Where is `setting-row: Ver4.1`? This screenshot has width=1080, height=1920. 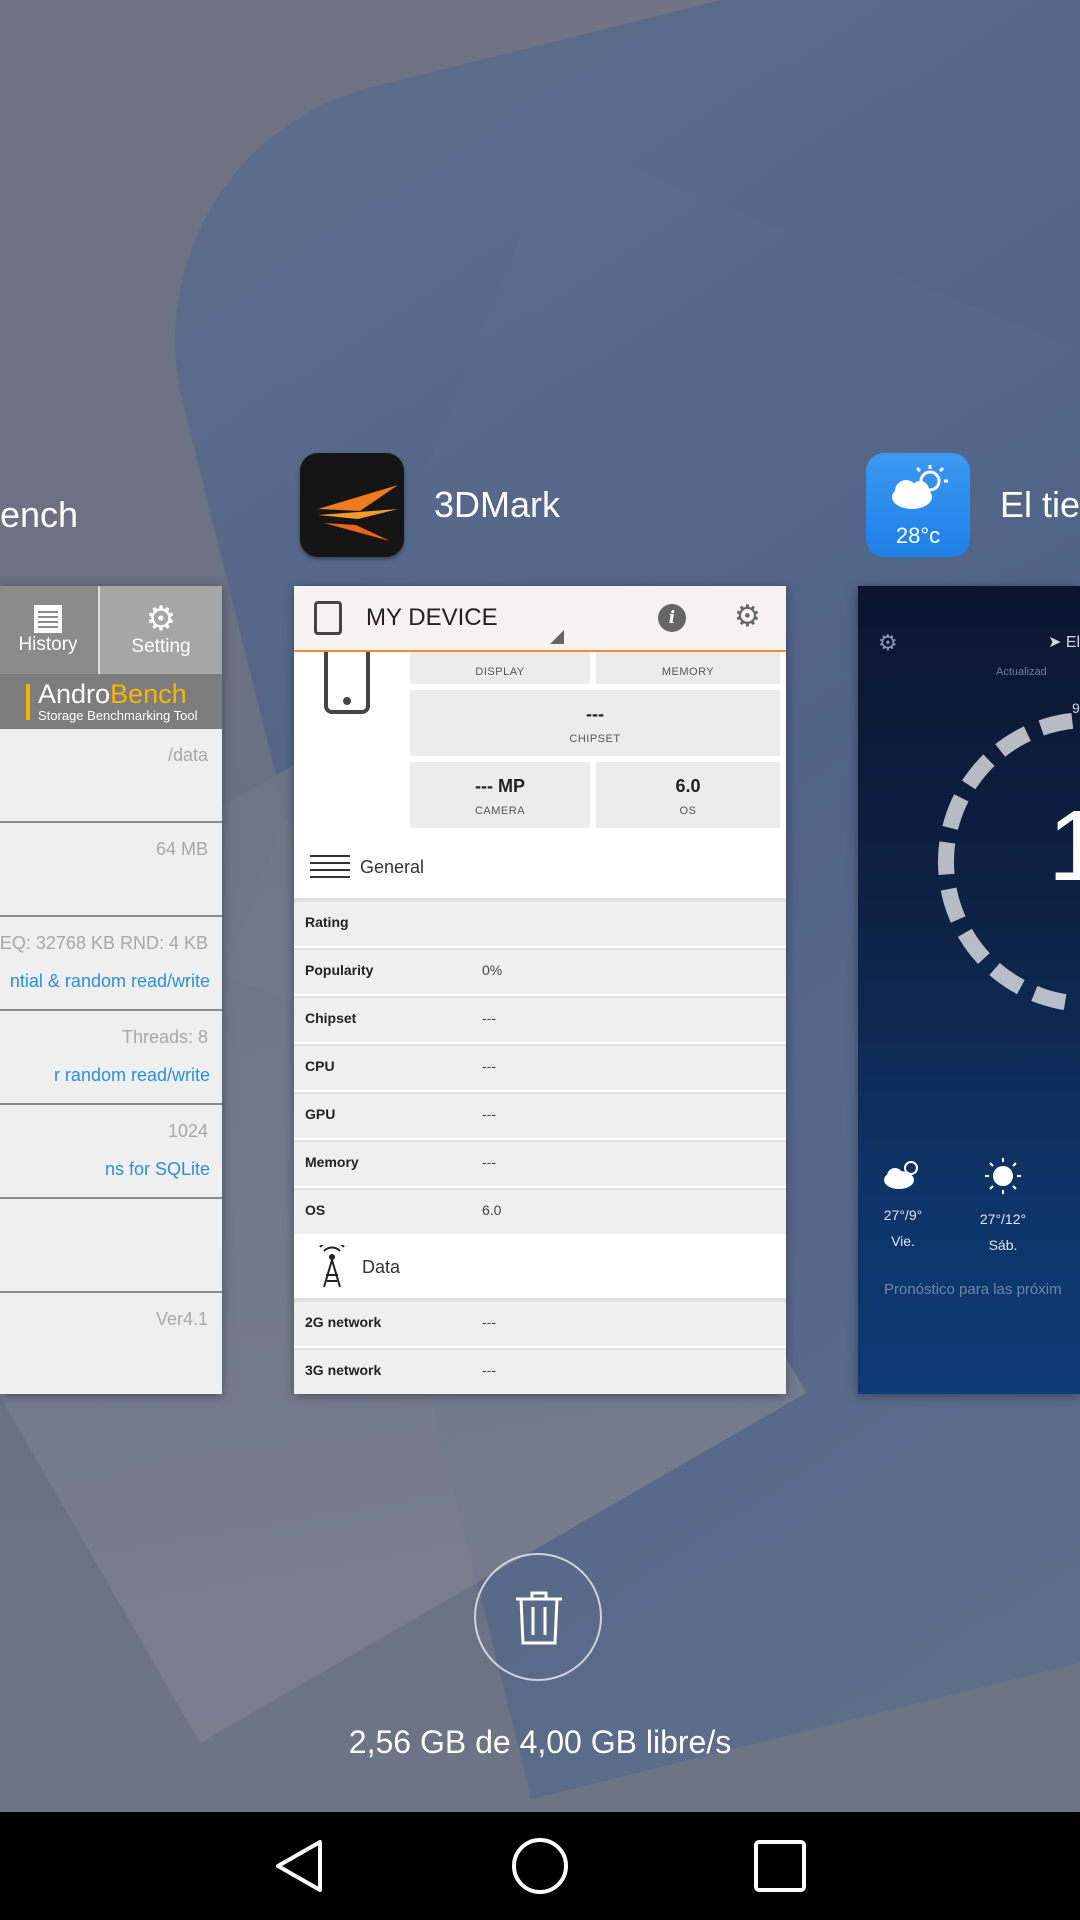 setting-row: Ver4.1 is located at coordinates (111, 1339).